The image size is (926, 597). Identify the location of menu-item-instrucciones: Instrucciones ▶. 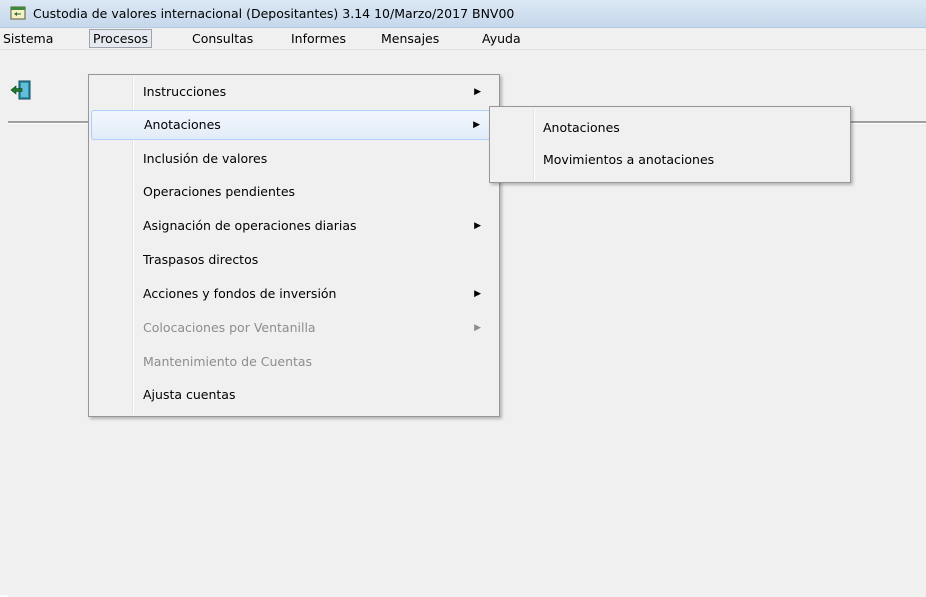
(293, 92).